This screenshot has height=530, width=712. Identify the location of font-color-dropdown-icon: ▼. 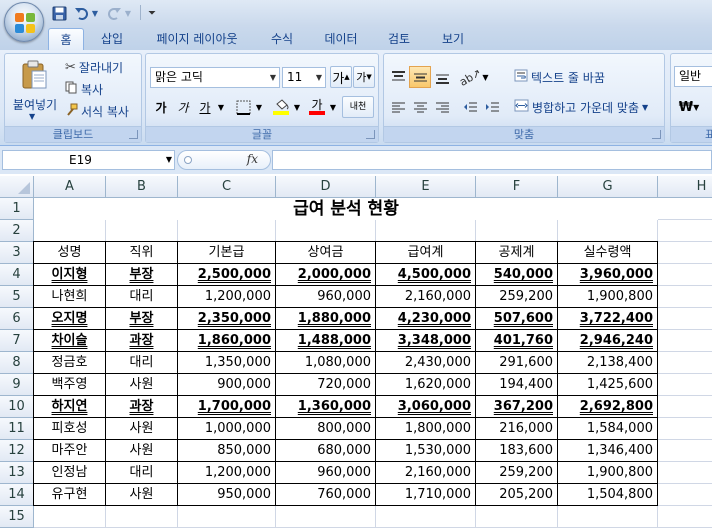
(333, 107).